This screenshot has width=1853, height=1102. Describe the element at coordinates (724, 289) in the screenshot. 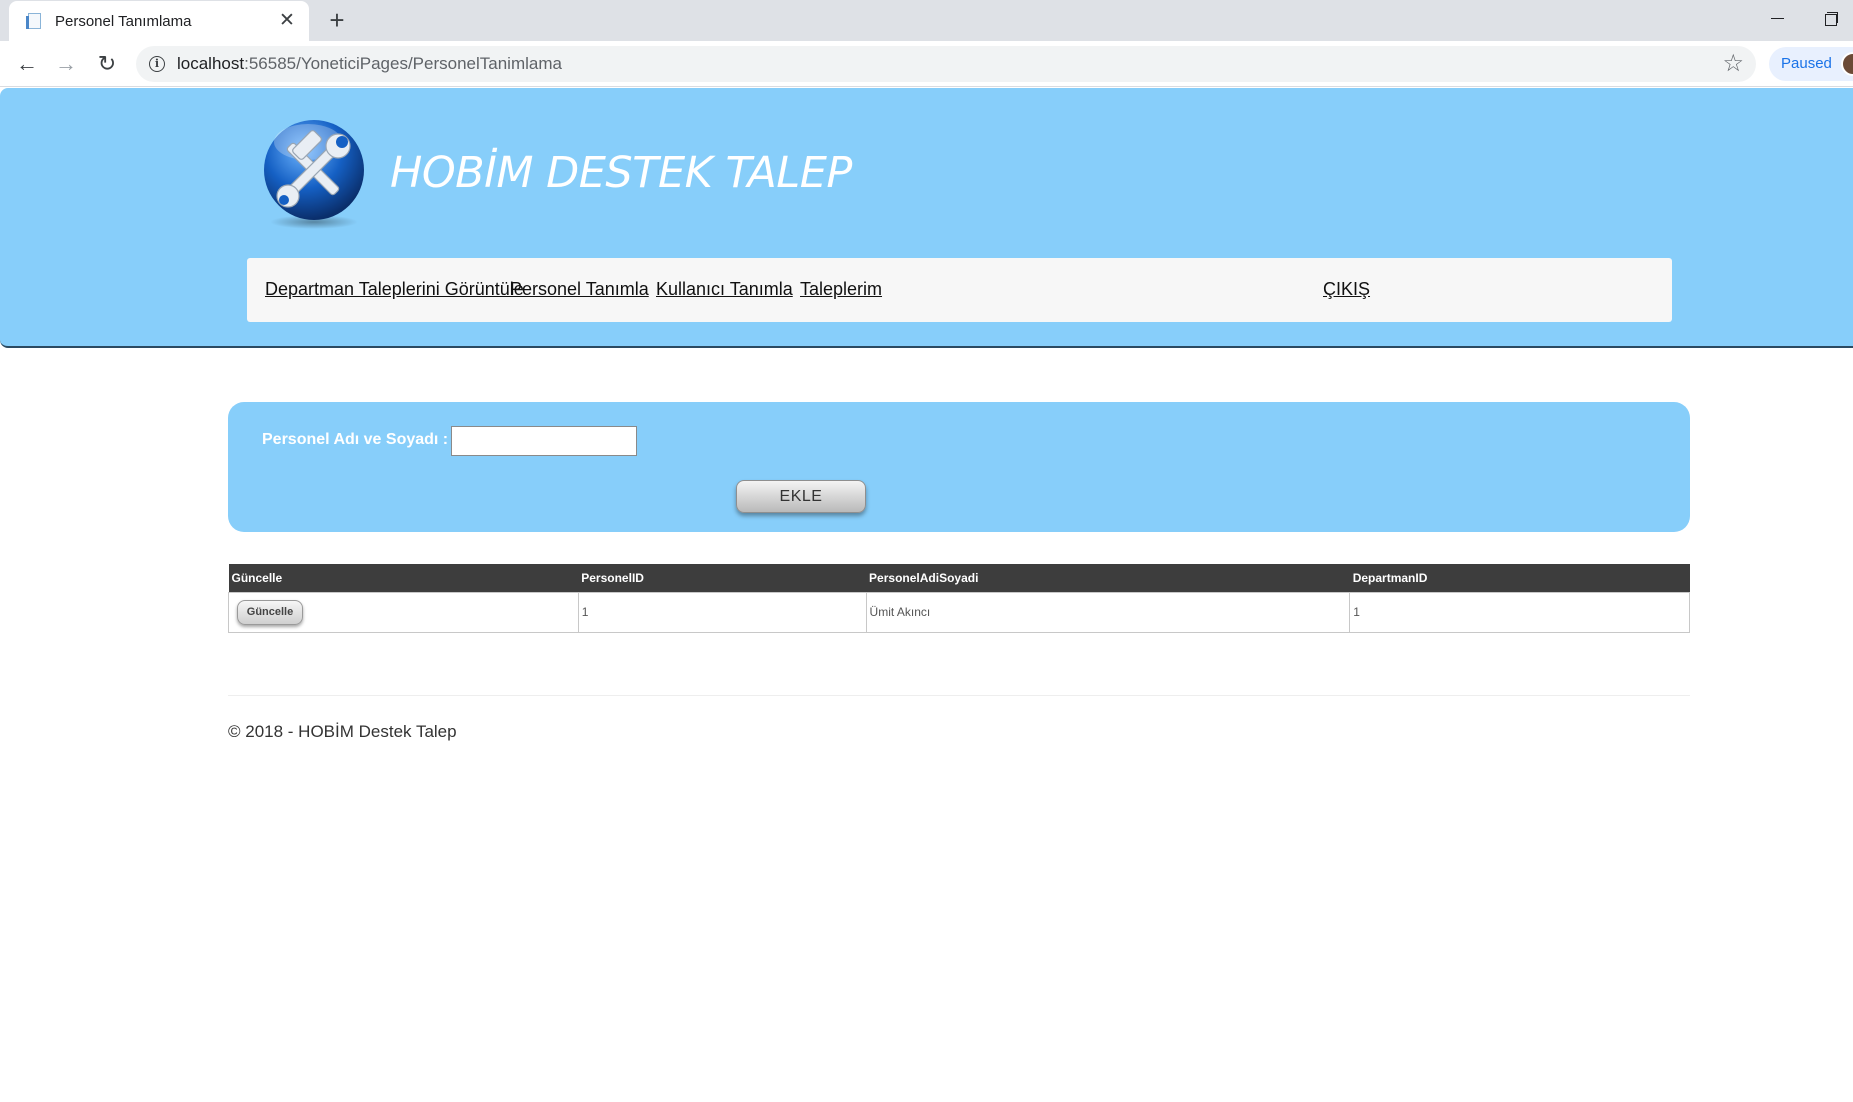

I see `nav-link-kullanici-tanimla: Kullanıcı Tanımla` at that location.